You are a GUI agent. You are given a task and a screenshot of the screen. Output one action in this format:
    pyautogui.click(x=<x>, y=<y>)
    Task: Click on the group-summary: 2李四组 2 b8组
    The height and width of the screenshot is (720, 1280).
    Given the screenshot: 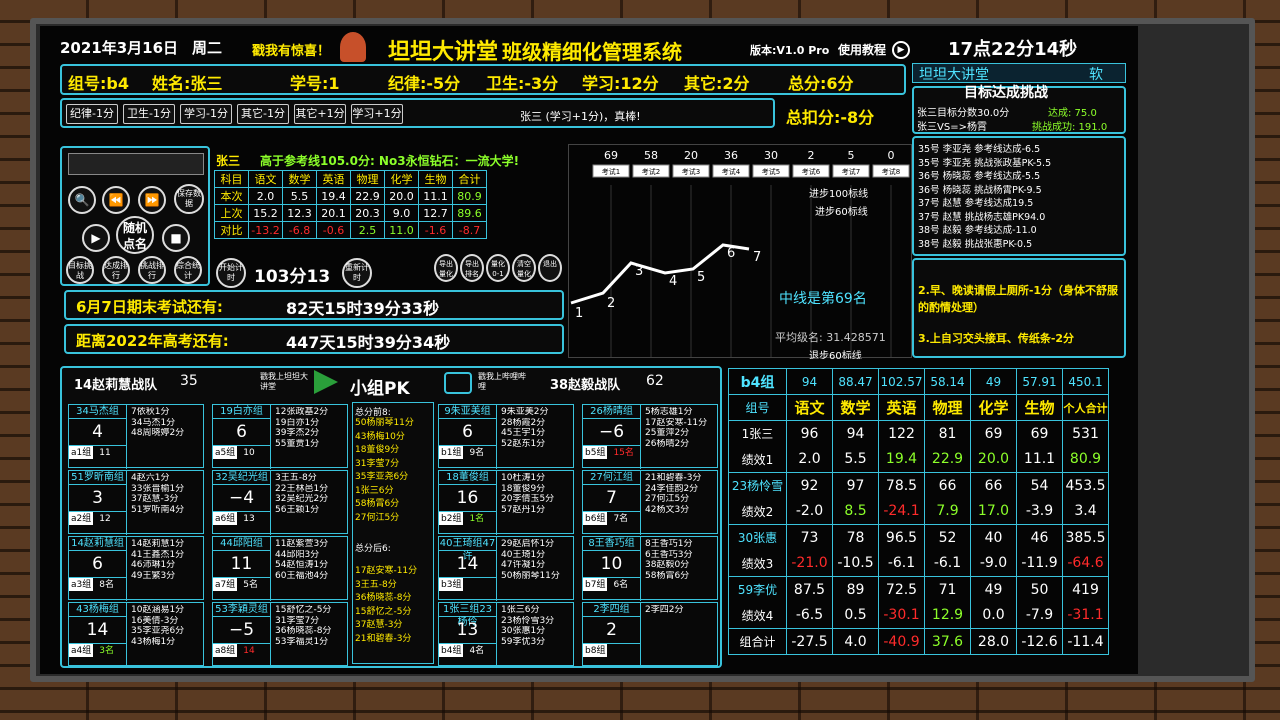 What is the action you would take?
    pyautogui.click(x=612, y=635)
    